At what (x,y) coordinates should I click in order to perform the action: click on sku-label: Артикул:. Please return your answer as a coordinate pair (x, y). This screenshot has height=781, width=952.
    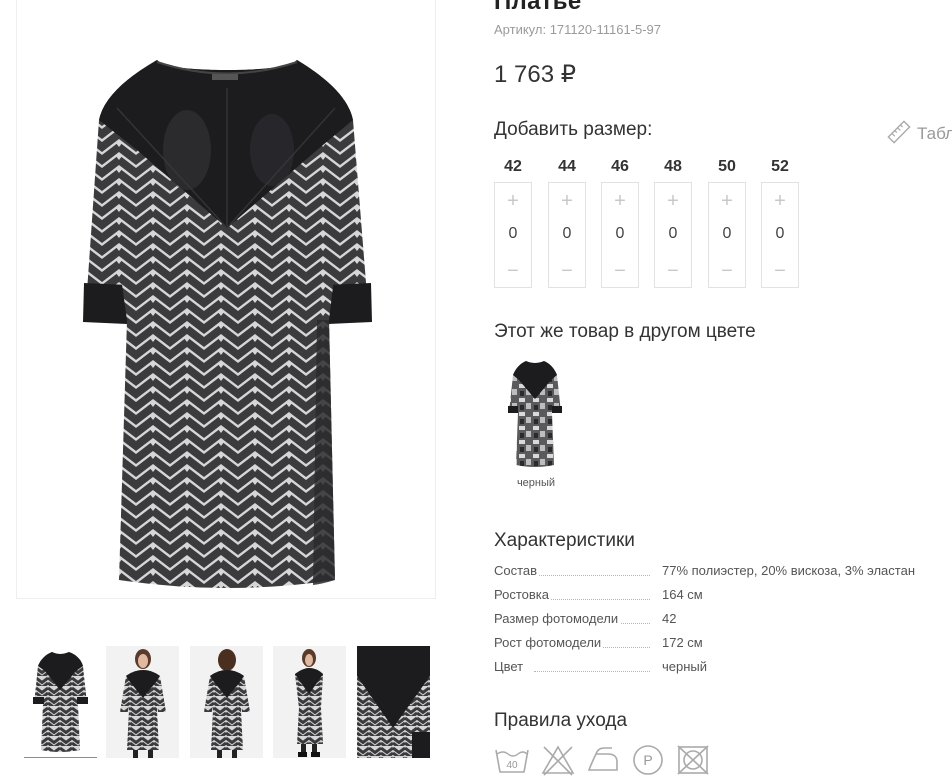
    Looking at the image, I should click on (520, 29).